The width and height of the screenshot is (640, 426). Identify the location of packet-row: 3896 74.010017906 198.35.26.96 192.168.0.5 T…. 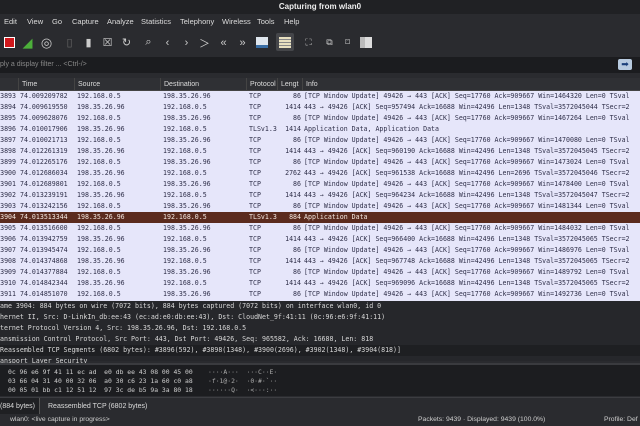
(320, 129).